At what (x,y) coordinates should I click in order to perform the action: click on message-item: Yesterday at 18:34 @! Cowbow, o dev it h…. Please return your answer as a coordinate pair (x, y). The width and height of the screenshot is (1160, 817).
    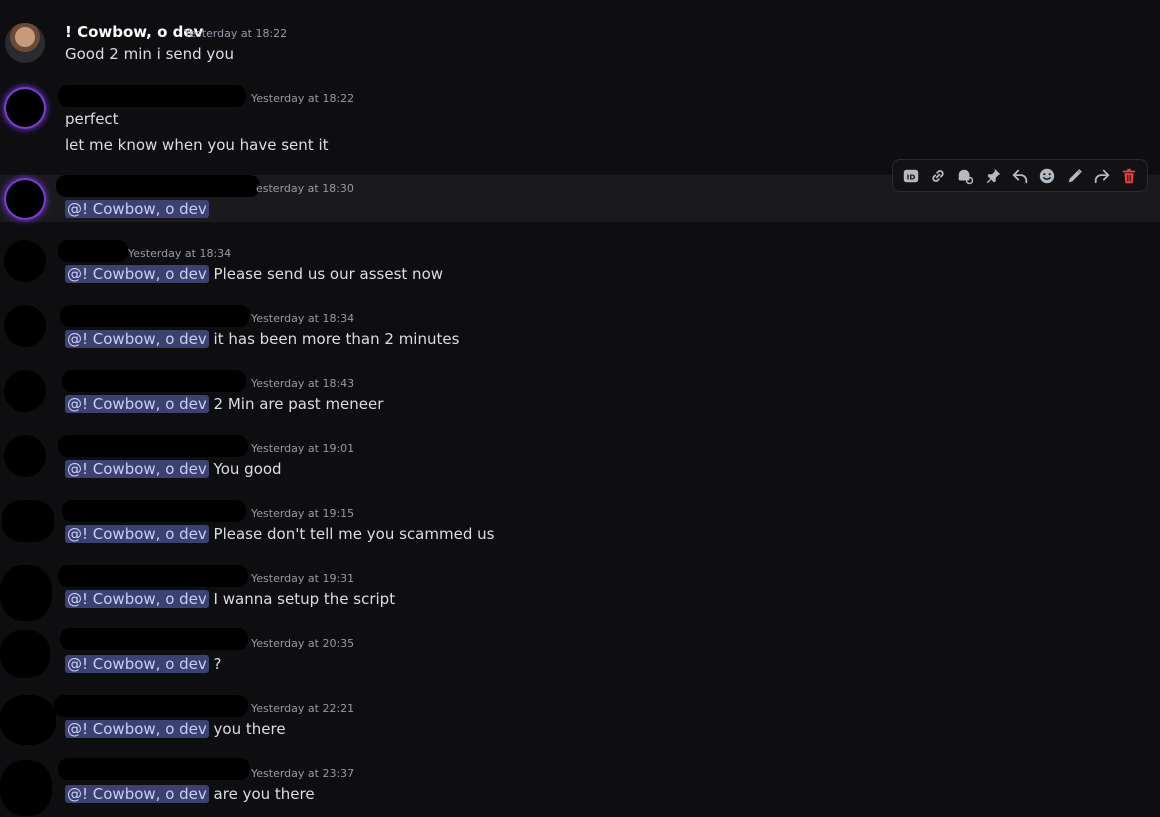
    Looking at the image, I should click on (580, 330).